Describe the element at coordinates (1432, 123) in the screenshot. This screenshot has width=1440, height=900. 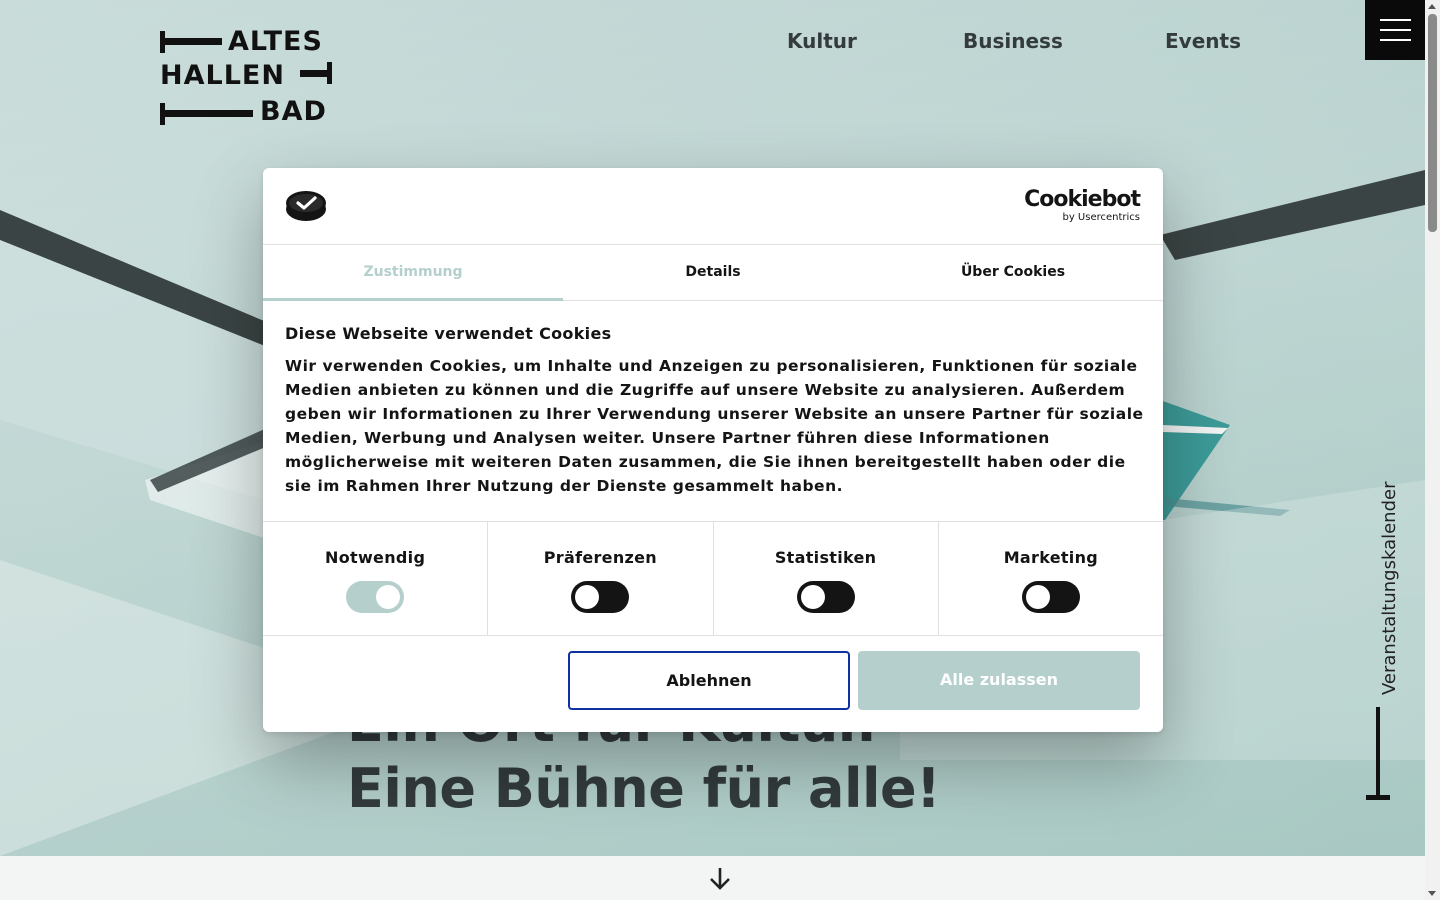
I see `scrollbar-thumb` at that location.